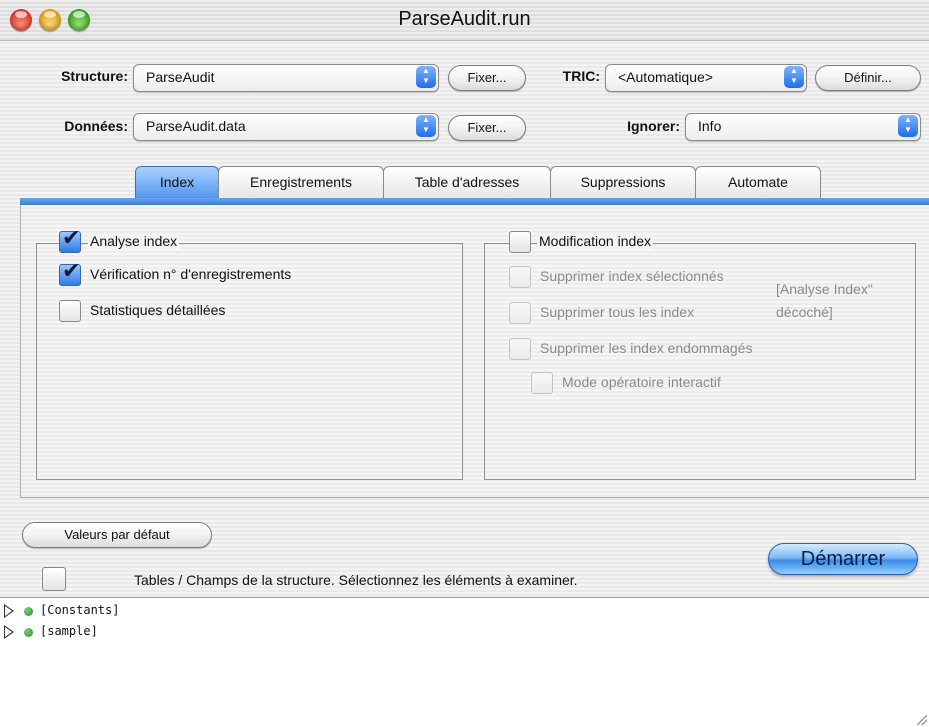 This screenshot has height=727, width=929. Describe the element at coordinates (474, 201) in the screenshot. I see `tab-underline` at that location.